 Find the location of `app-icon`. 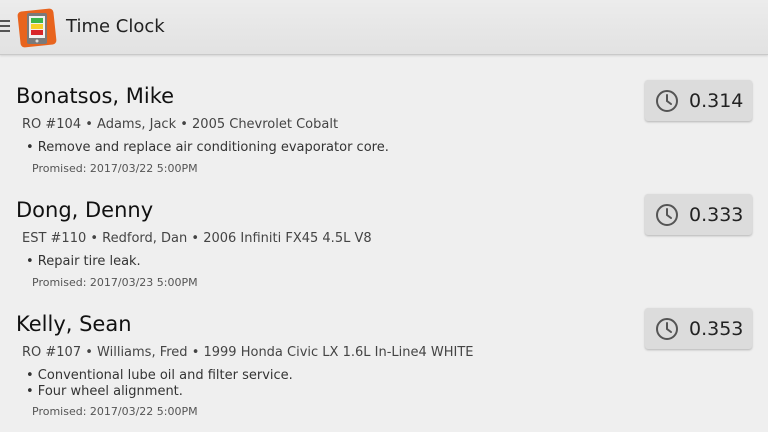

app-icon is located at coordinates (37, 28).